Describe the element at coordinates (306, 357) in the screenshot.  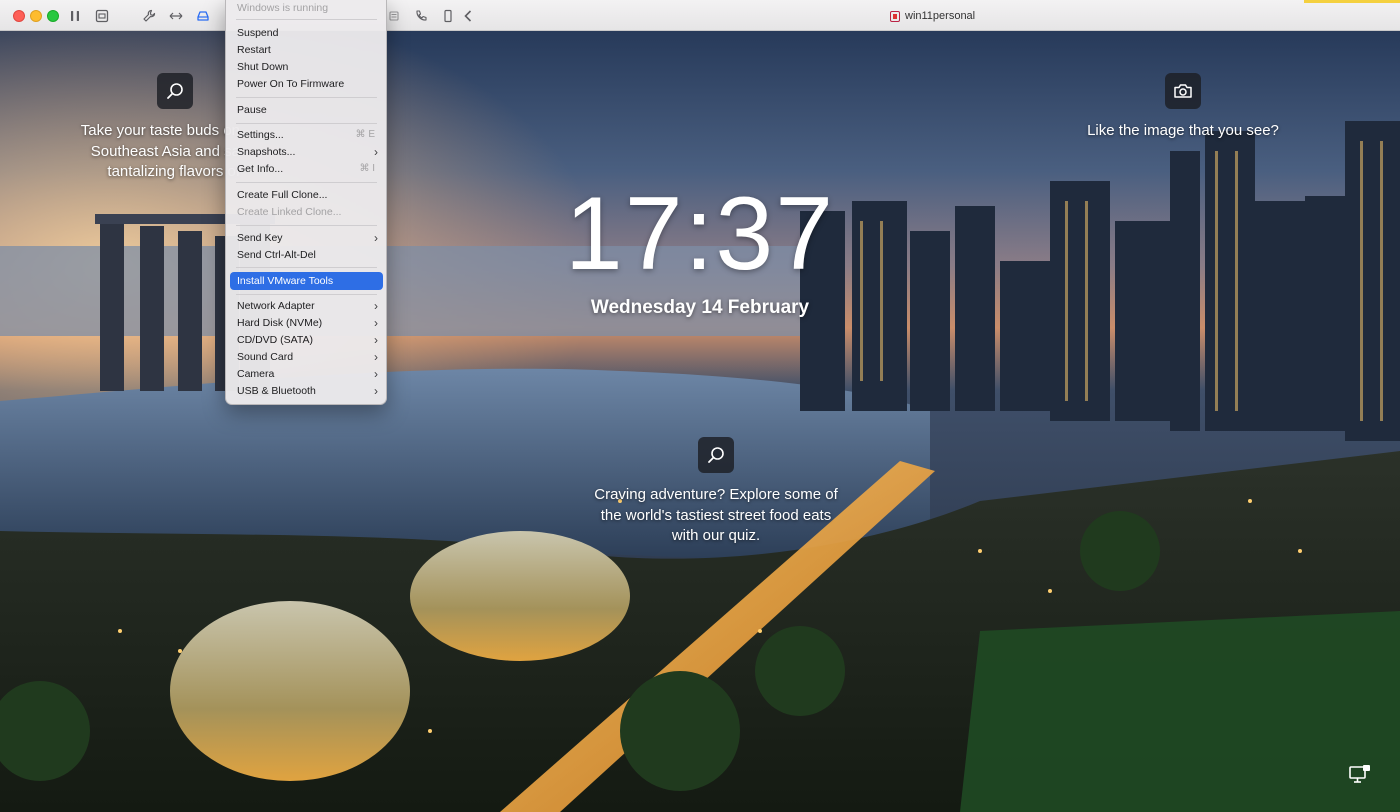
I see `menu-item-sound-card: Sound Card ›` at that location.